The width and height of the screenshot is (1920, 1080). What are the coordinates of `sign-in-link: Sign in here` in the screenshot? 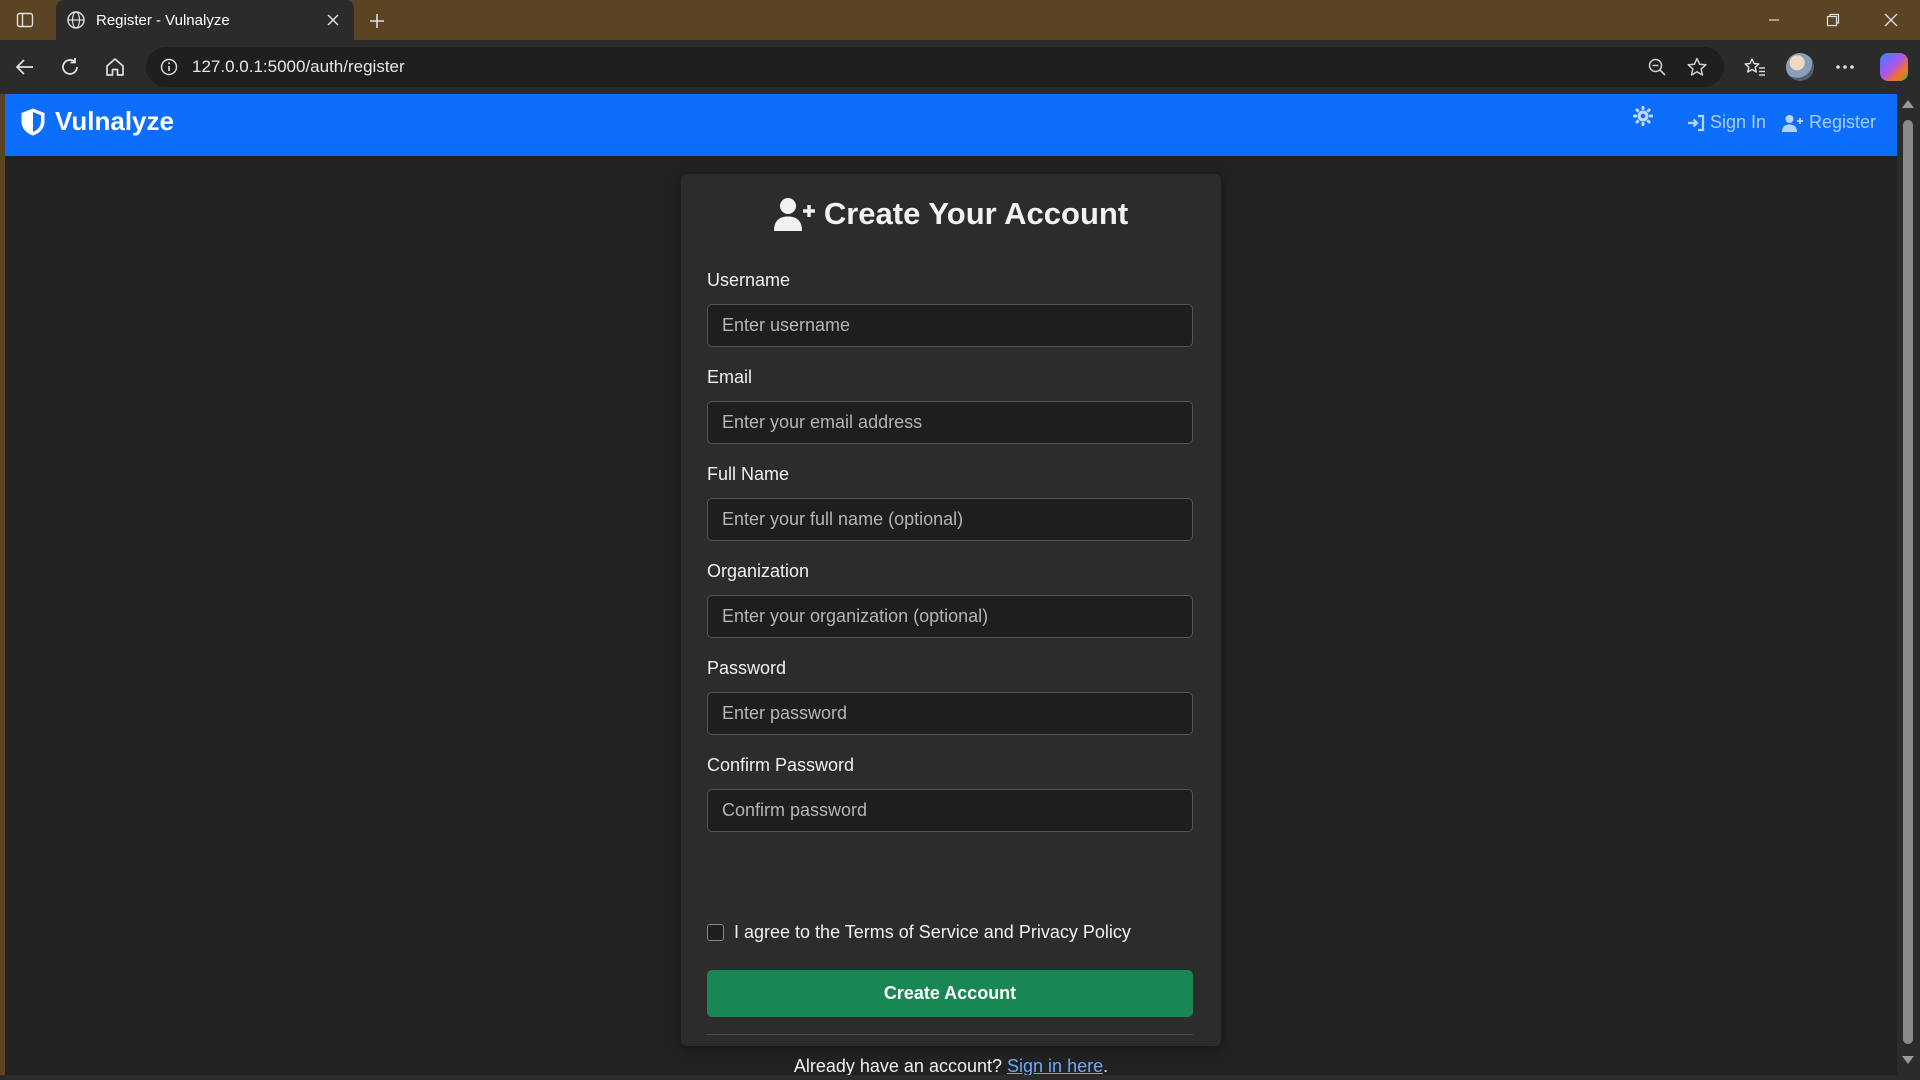 It's located at (1055, 1065).